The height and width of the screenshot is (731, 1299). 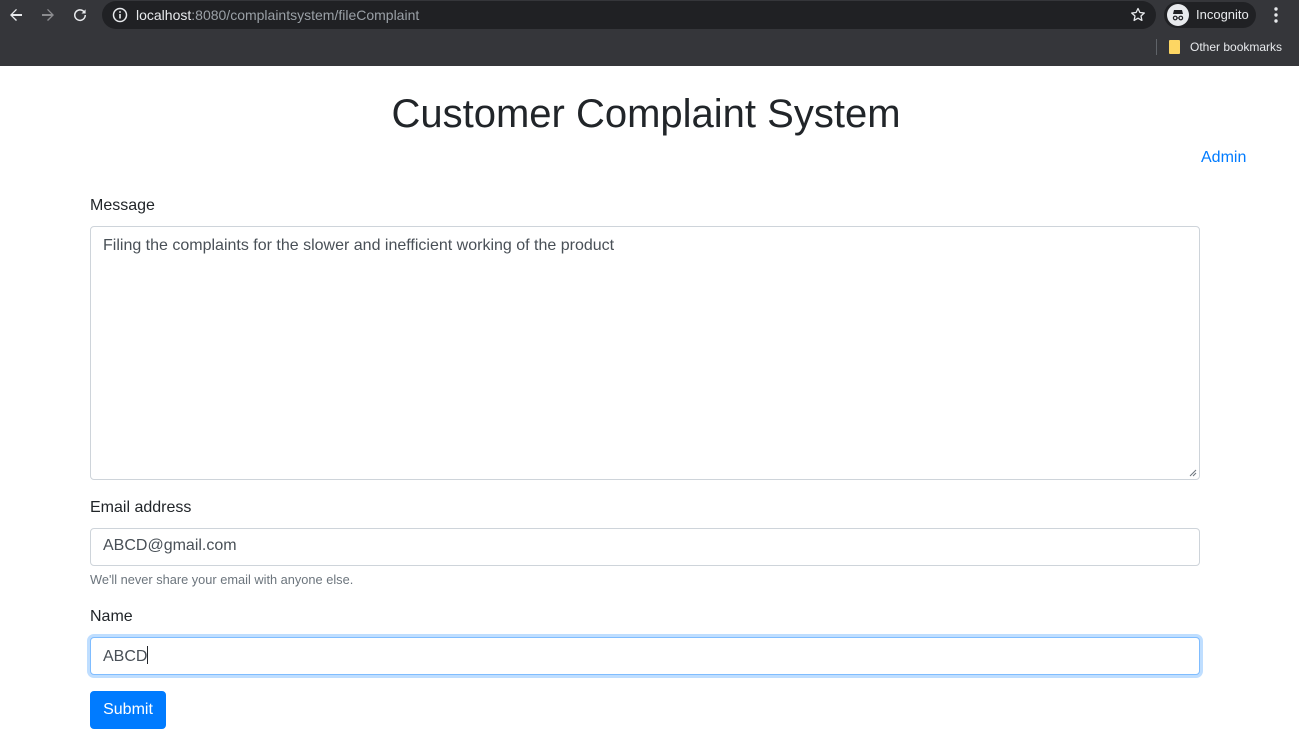 What do you see at coordinates (645, 547) in the screenshot?
I see `email-field: ABCD@gmail.com` at bounding box center [645, 547].